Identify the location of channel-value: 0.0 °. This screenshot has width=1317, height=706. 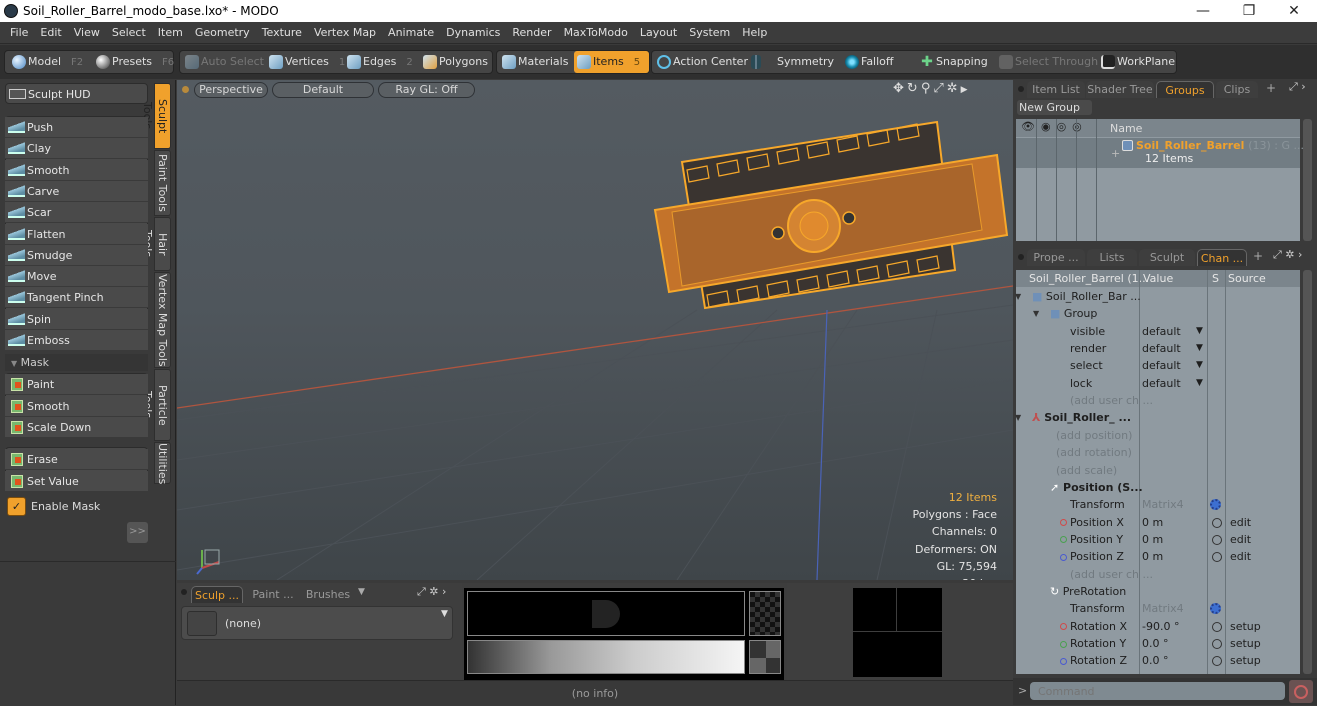
(1155, 660).